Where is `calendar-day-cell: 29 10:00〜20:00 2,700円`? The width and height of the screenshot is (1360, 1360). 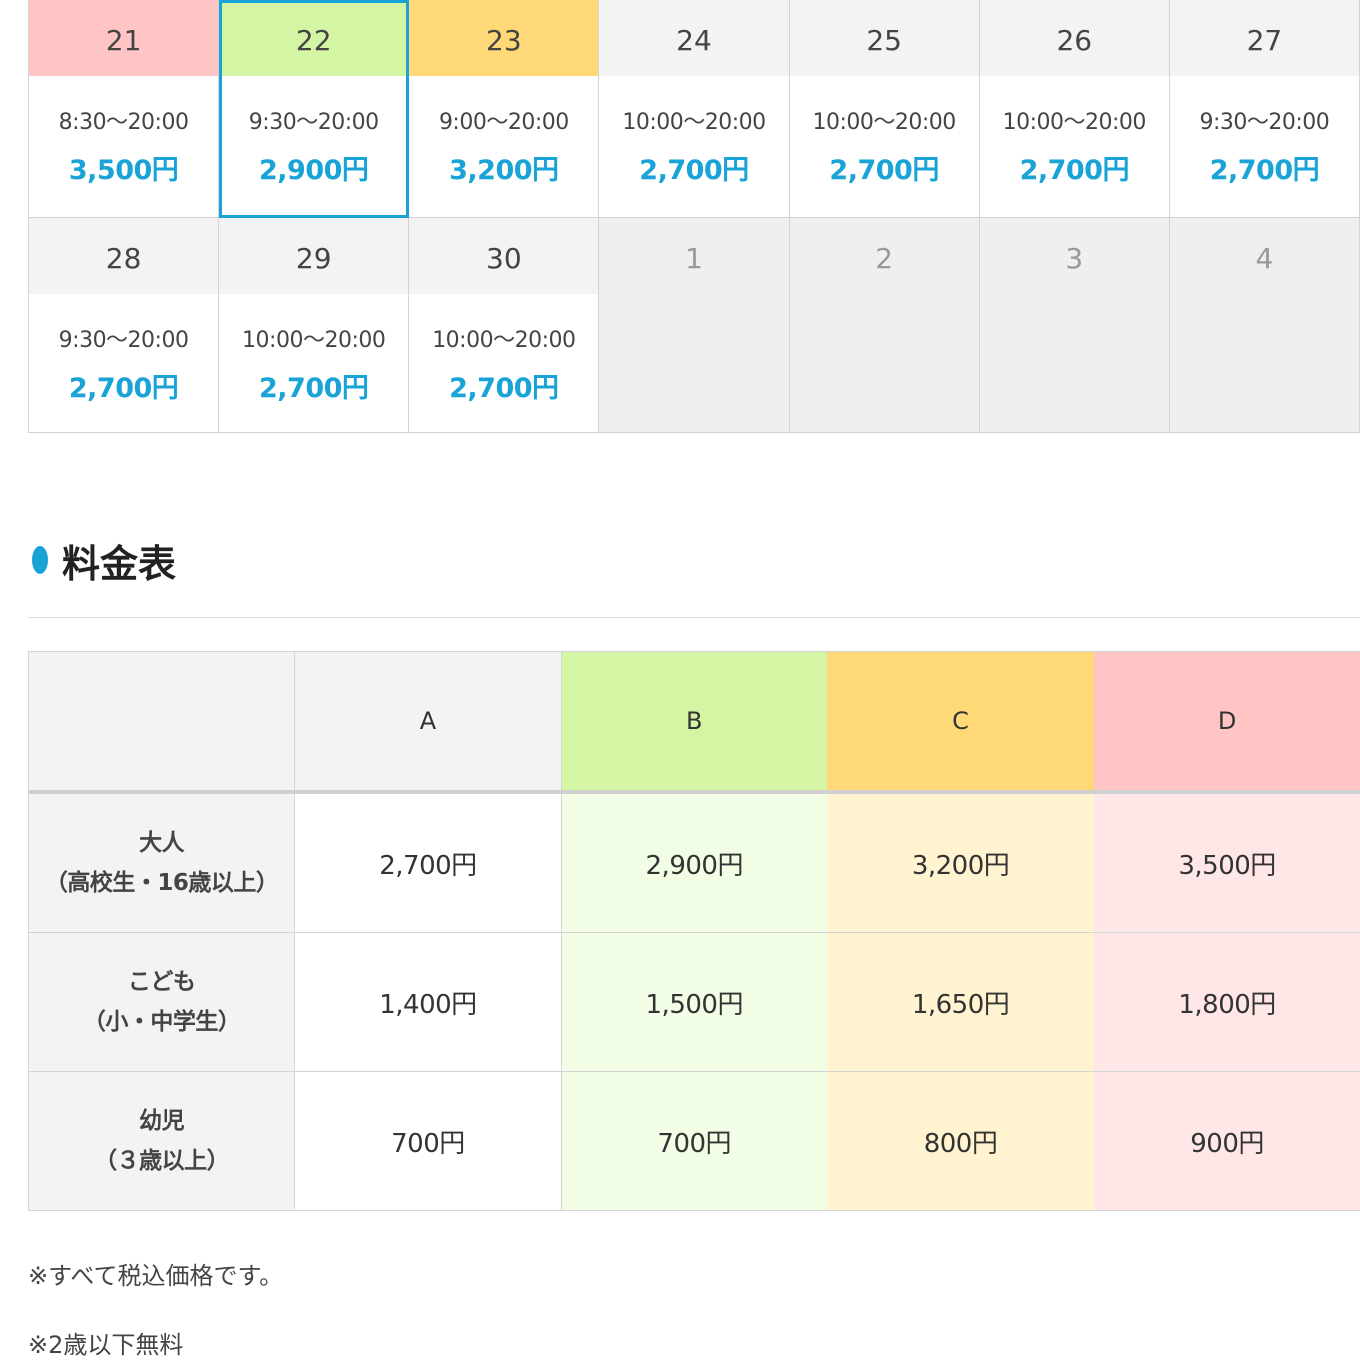
calendar-day-cell: 29 10:00〜20:00 2,700円 is located at coordinates (314, 325).